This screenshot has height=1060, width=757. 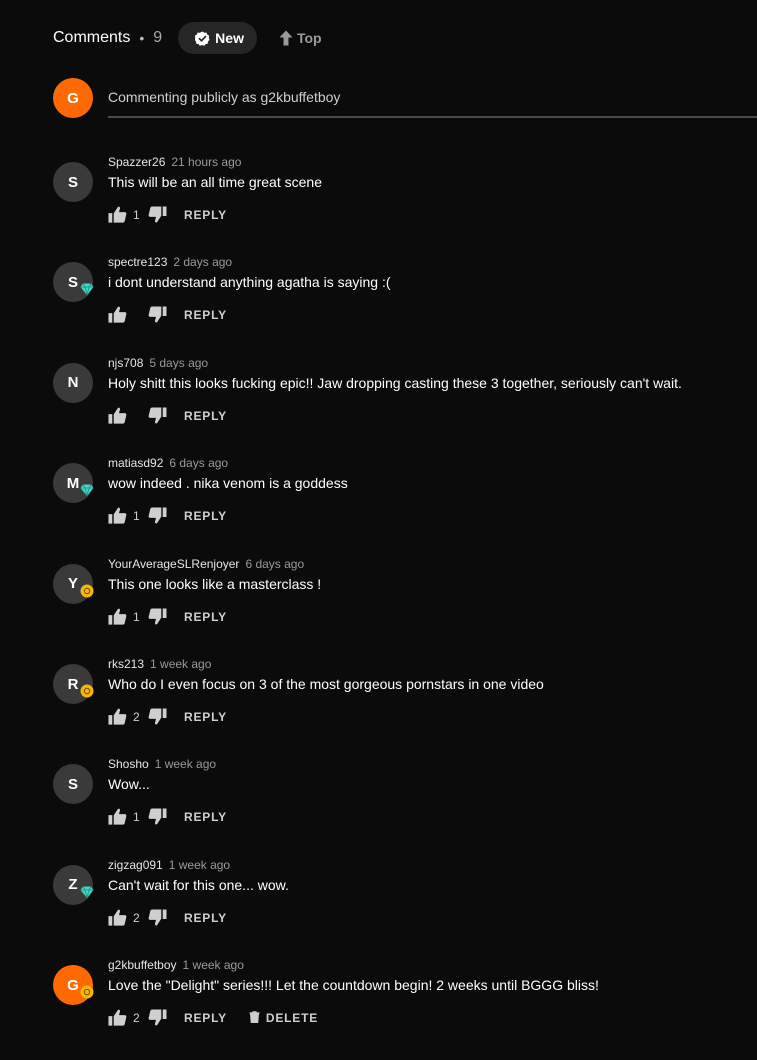 I want to click on comment-timestamp: 5 days ago, so click(x=179, y=362).